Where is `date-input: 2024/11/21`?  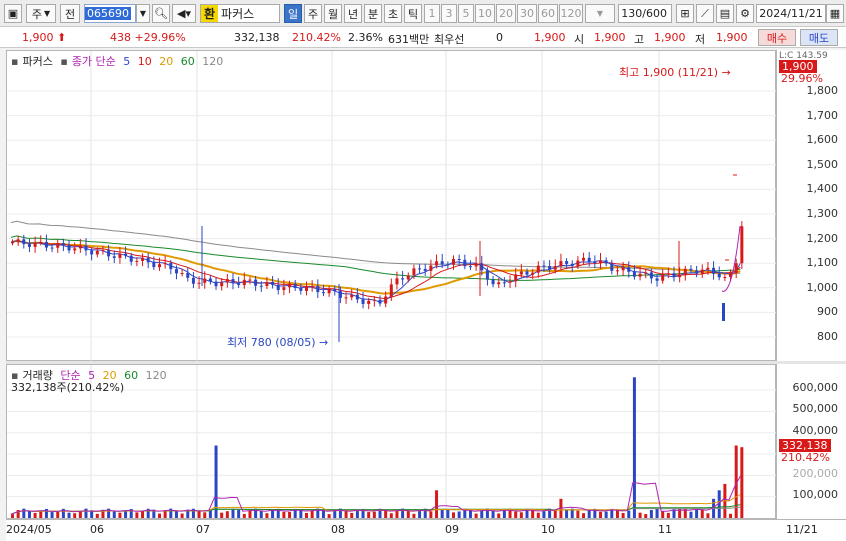 date-input: 2024/11/21 is located at coordinates (791, 13).